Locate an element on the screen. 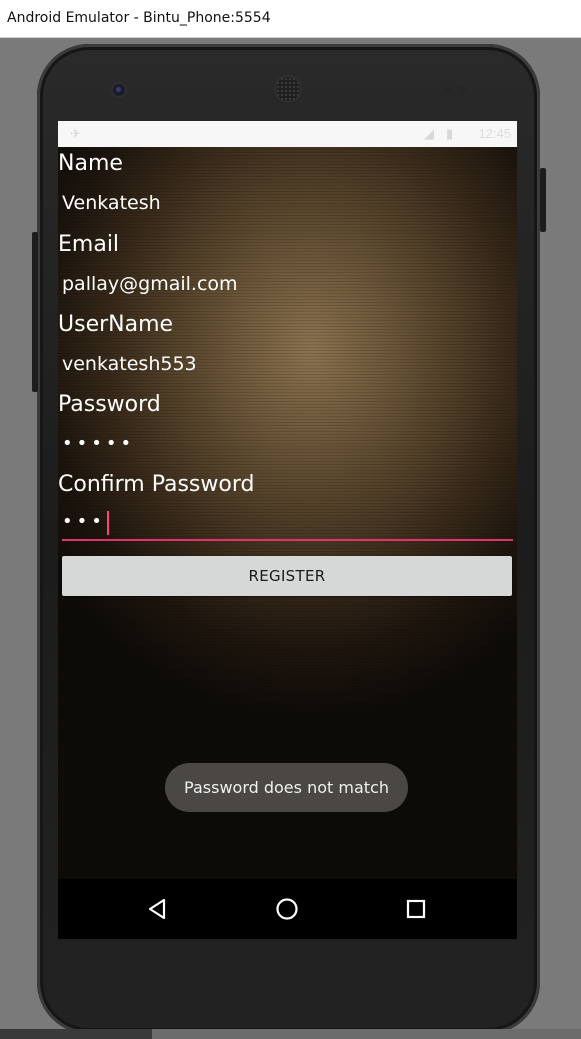 The width and height of the screenshot is (581, 1039). battery-icon: ▮ is located at coordinates (450, 133).